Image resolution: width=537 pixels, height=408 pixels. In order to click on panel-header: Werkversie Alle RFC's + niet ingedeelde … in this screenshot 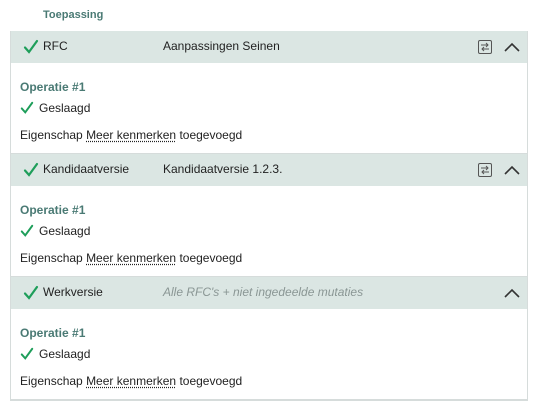, I will do `click(269, 293)`.